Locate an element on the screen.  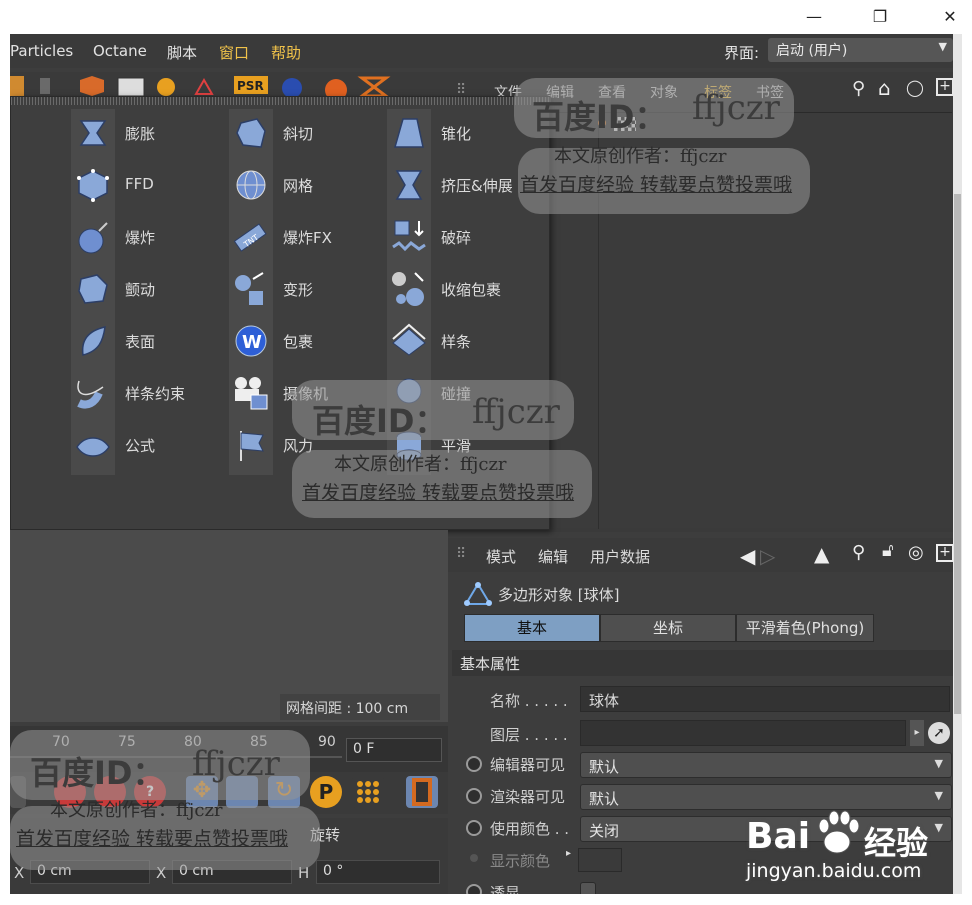
move-key-icon: ✥ is located at coordinates (202, 792).